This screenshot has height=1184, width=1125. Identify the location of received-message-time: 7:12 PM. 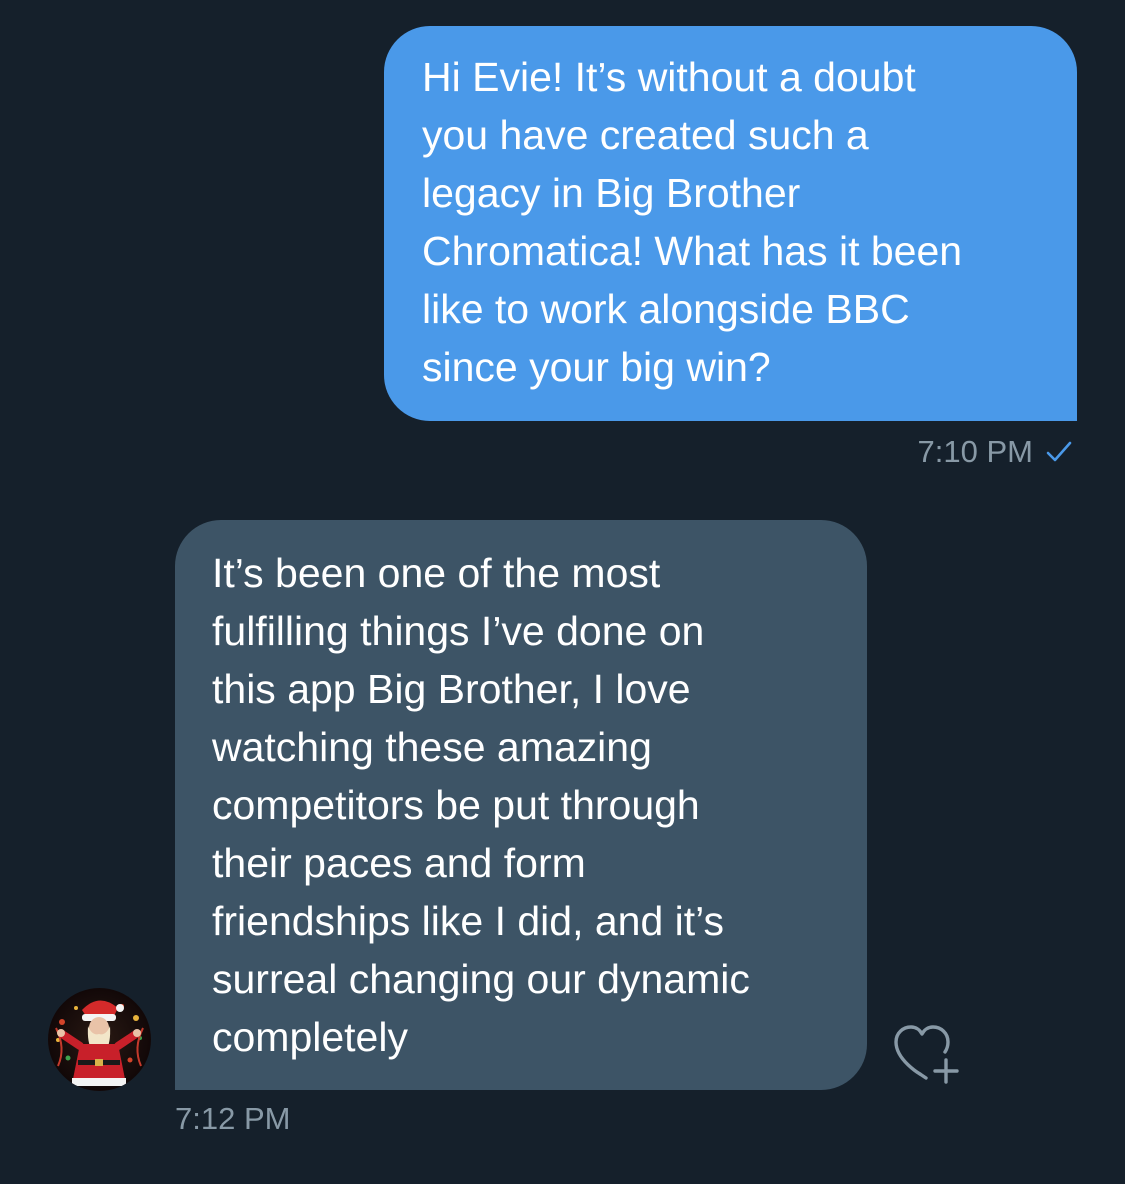
(233, 1118).